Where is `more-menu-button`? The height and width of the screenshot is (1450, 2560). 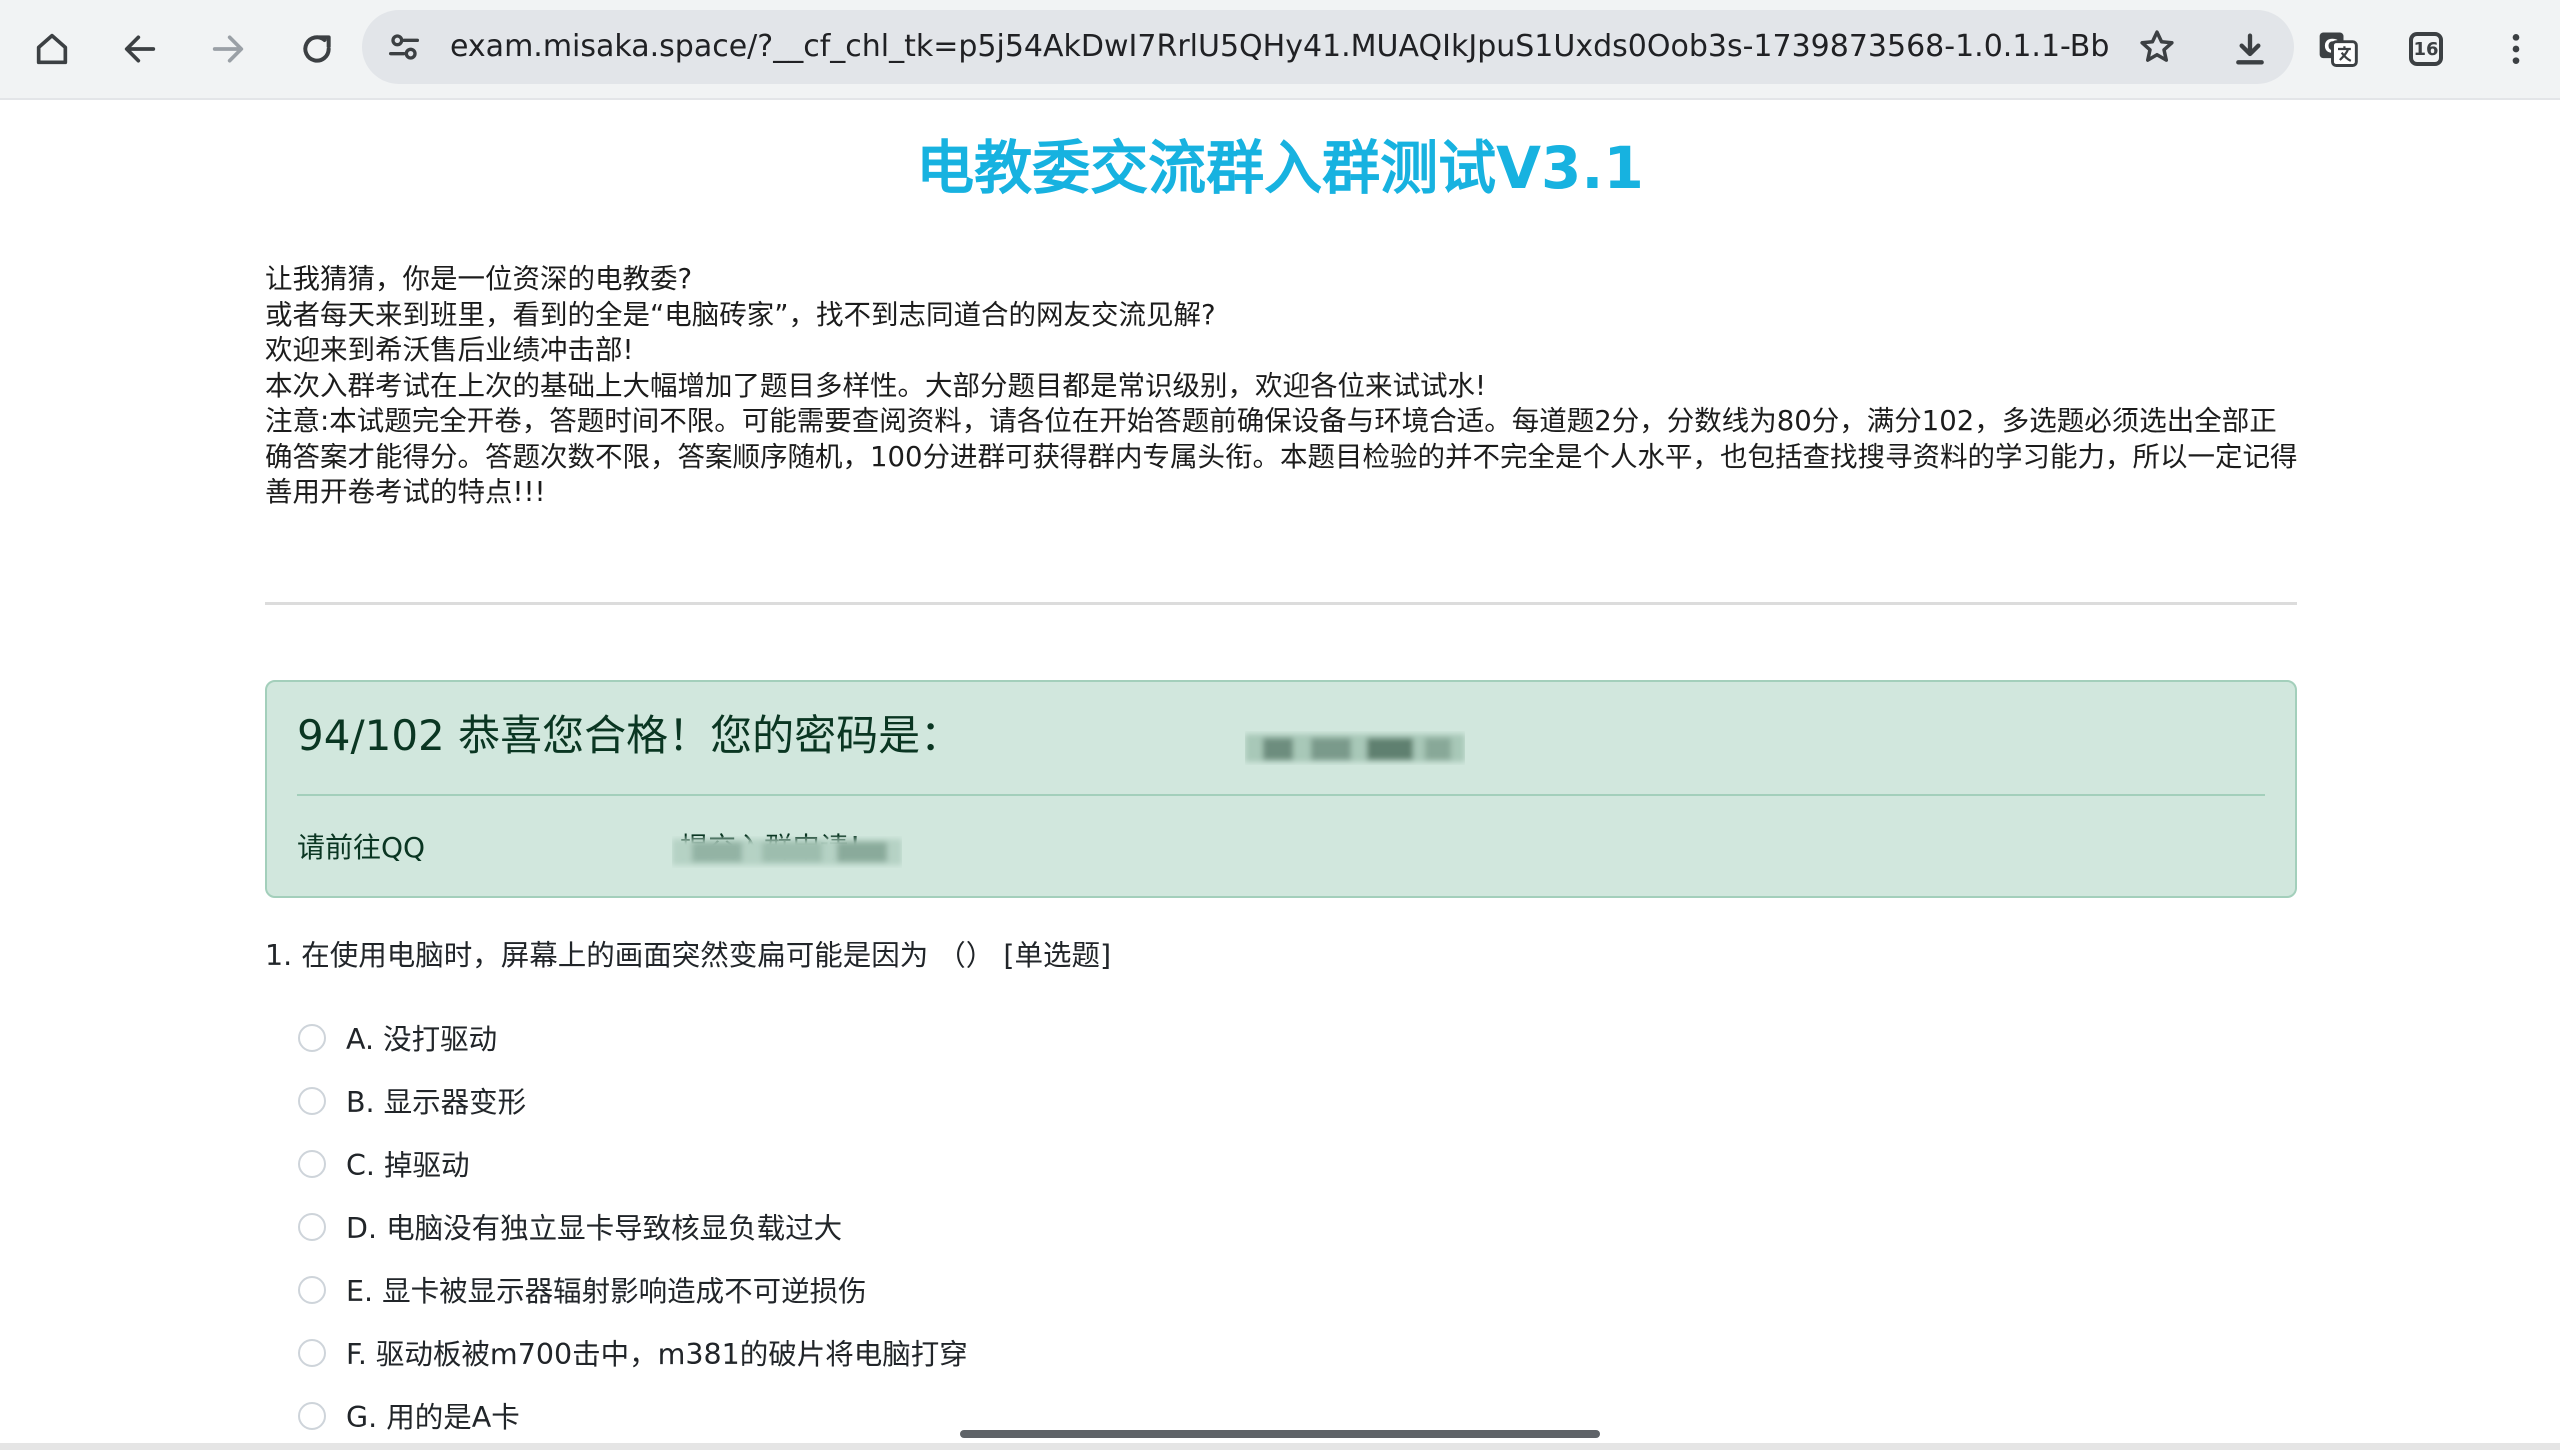
more-menu-button is located at coordinates (2516, 49).